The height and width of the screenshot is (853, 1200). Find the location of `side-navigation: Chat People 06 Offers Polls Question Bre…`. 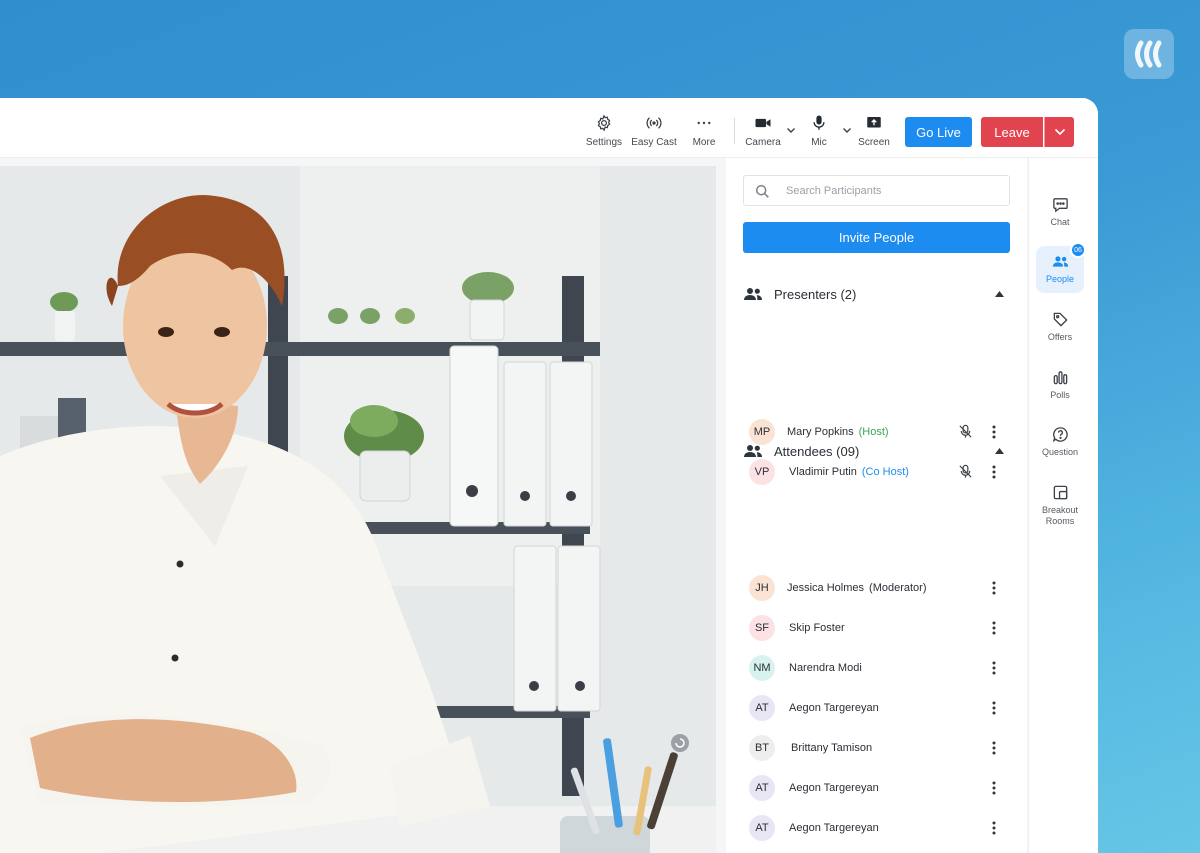

side-navigation: Chat People 06 Offers Polls Question Bre… is located at coordinates (1063, 505).